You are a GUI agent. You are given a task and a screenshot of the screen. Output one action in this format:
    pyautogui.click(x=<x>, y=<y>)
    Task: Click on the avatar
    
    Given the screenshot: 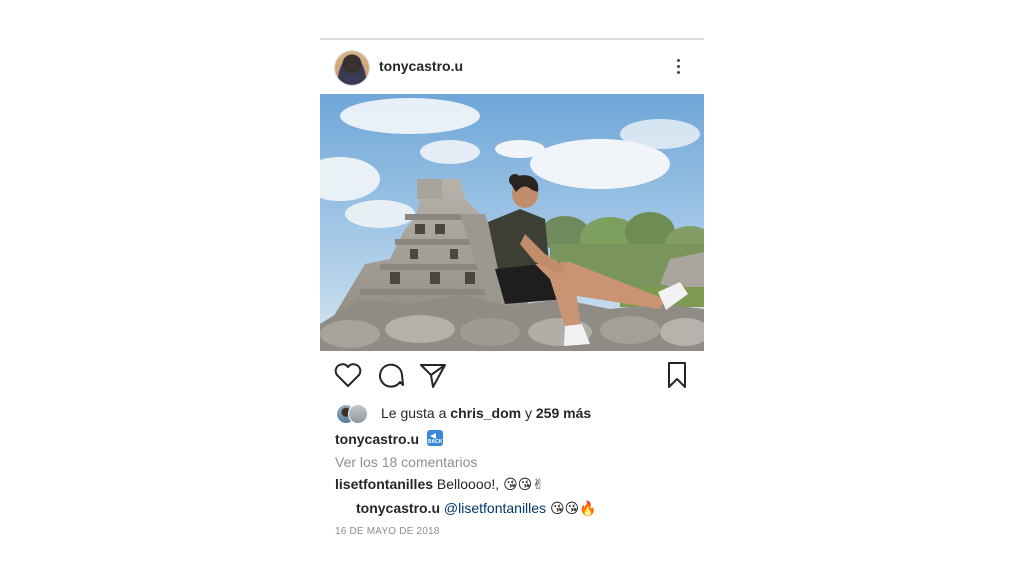 What is the action you would take?
    pyautogui.click(x=352, y=68)
    